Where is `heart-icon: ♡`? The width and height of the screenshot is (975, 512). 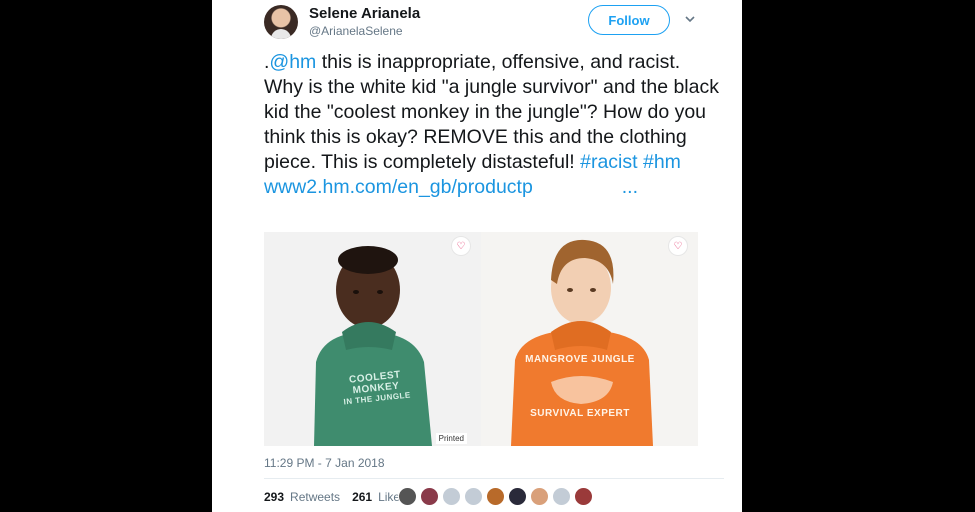 heart-icon: ♡ is located at coordinates (461, 246).